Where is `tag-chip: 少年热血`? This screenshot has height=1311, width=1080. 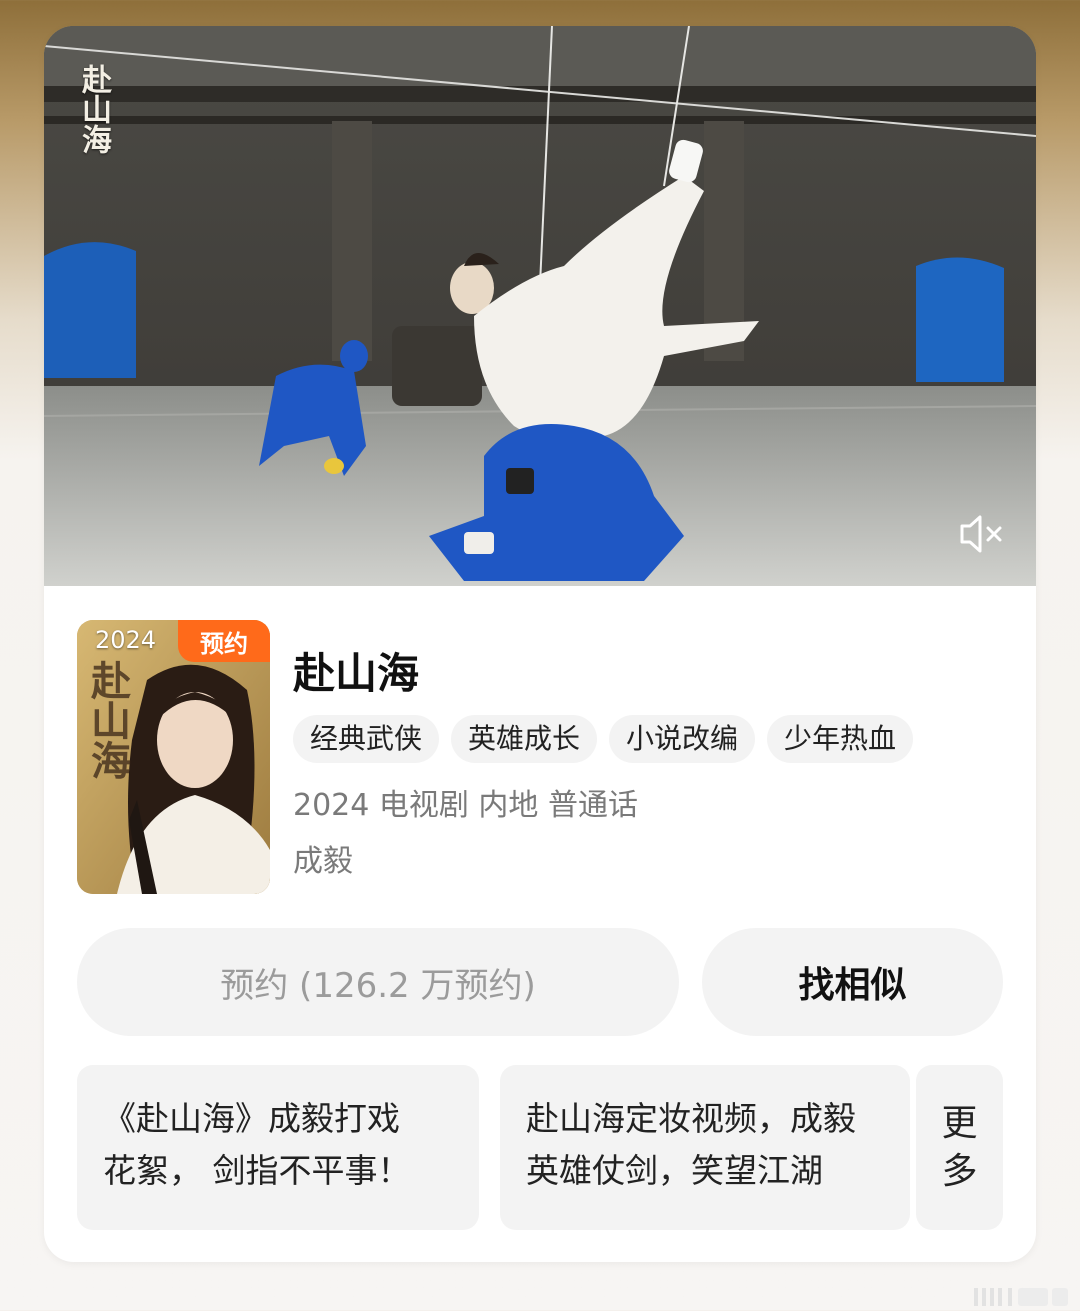
tag-chip: 少年热血 is located at coordinates (840, 739).